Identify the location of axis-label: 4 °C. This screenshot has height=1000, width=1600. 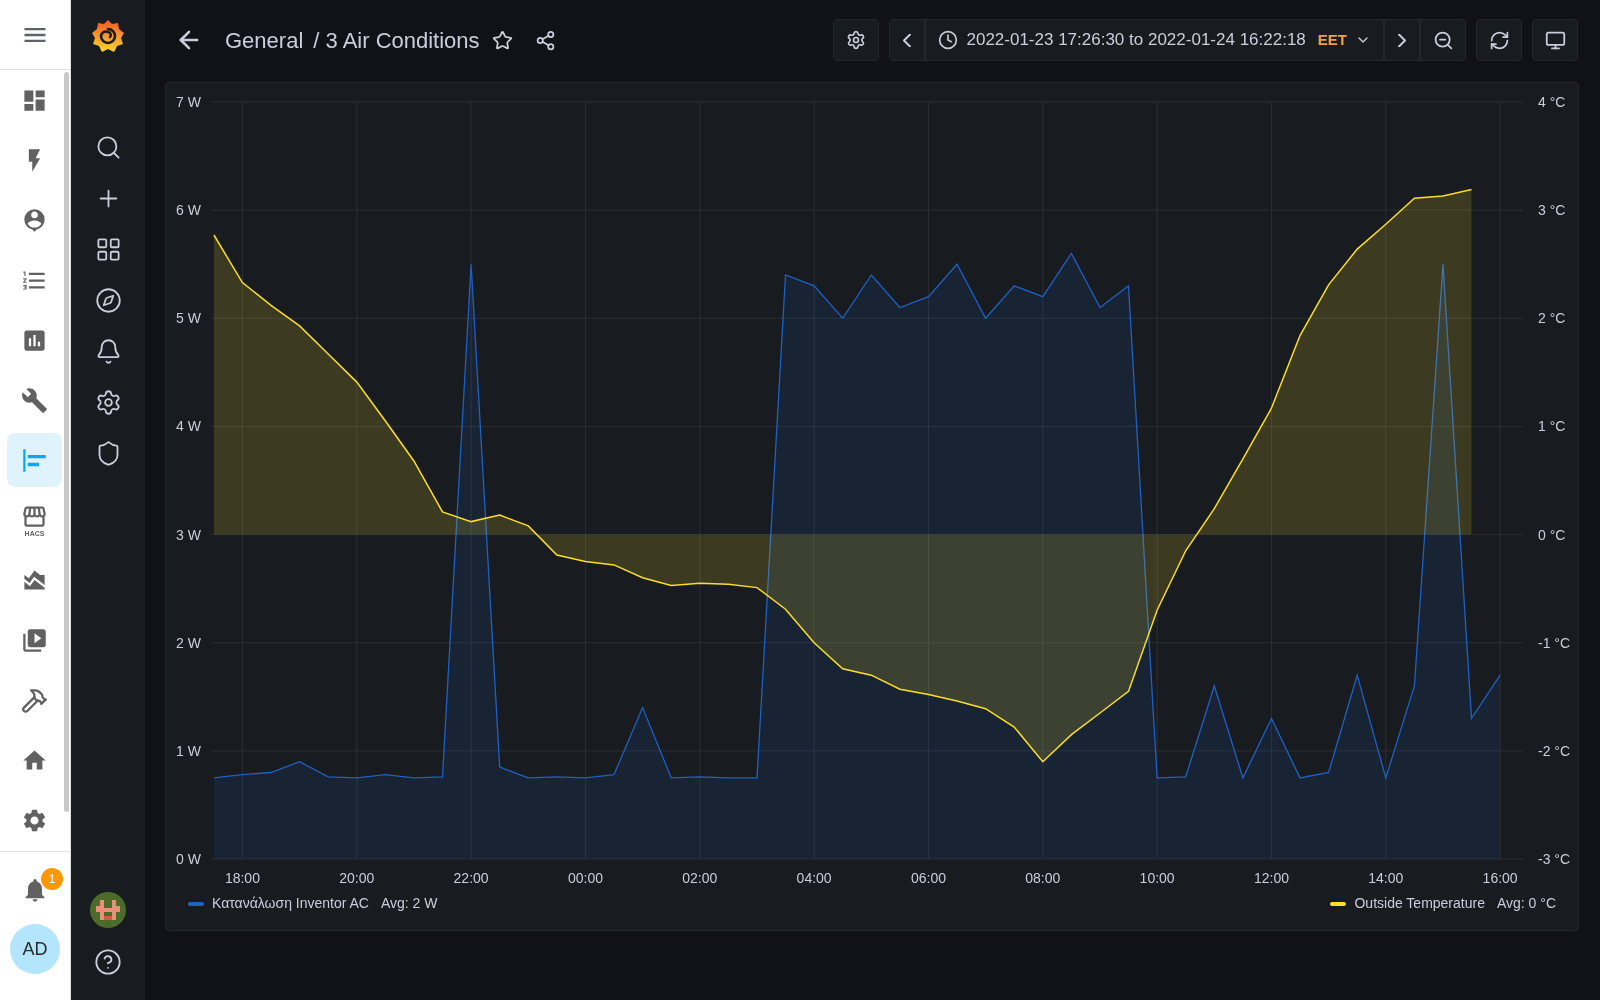
(1552, 102).